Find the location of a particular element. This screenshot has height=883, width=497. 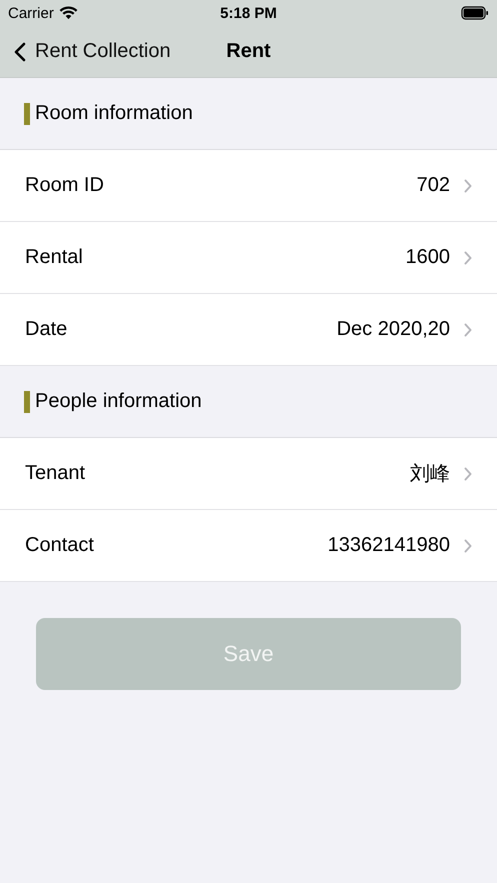

row-value: 刘峰 is located at coordinates (430, 474).